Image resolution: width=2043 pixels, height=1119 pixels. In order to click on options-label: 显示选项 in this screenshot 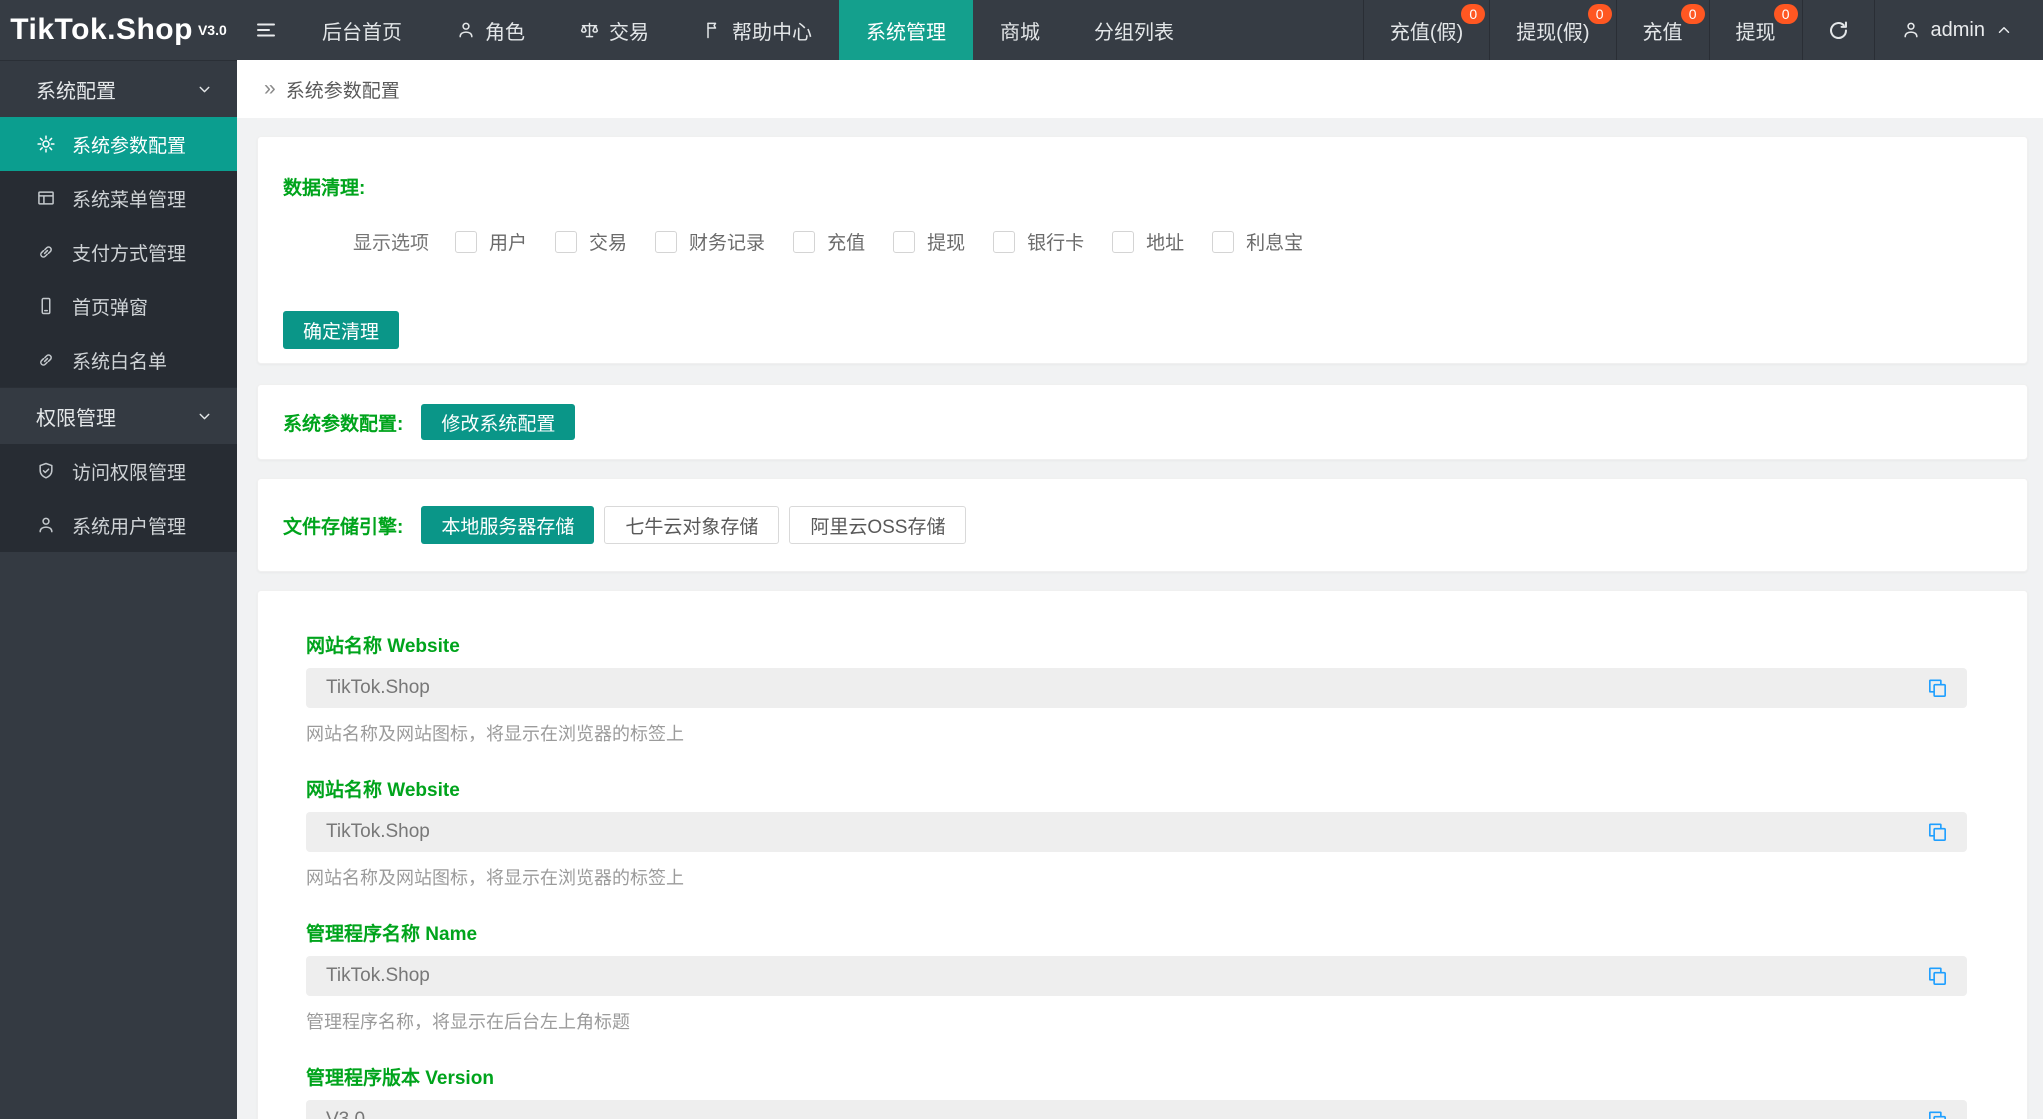, I will do `click(391, 243)`.